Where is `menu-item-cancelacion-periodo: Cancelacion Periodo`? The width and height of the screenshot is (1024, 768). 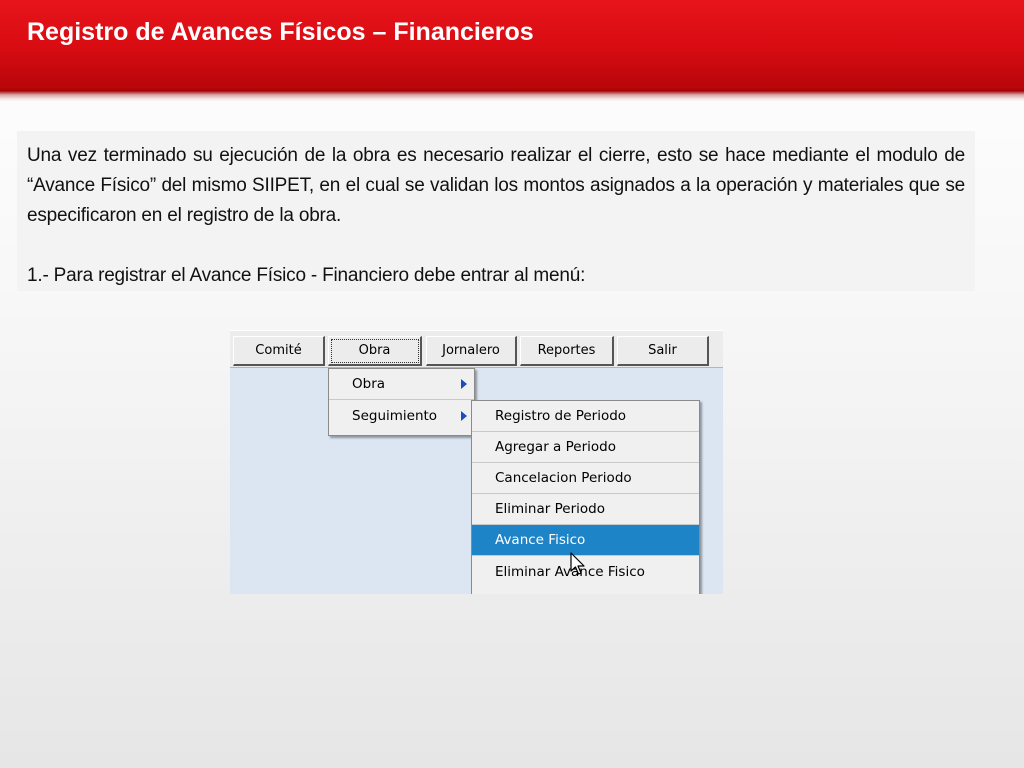 menu-item-cancelacion-periodo: Cancelacion Periodo is located at coordinates (585, 478).